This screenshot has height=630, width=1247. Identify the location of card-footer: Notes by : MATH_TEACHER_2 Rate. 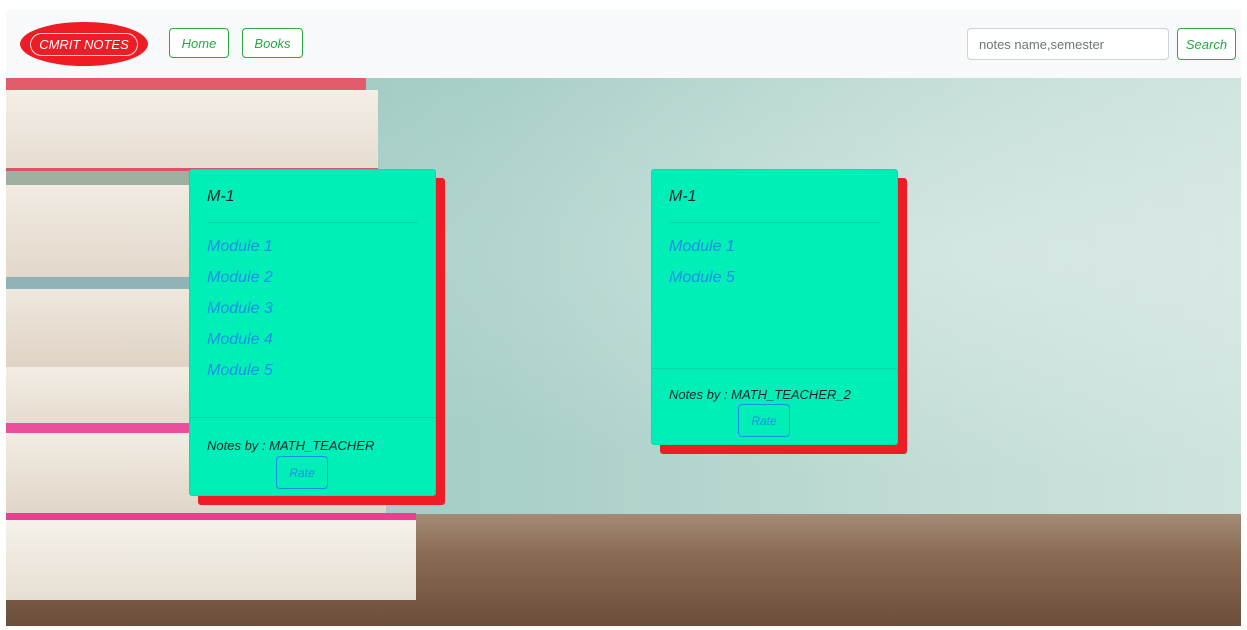
(774, 406).